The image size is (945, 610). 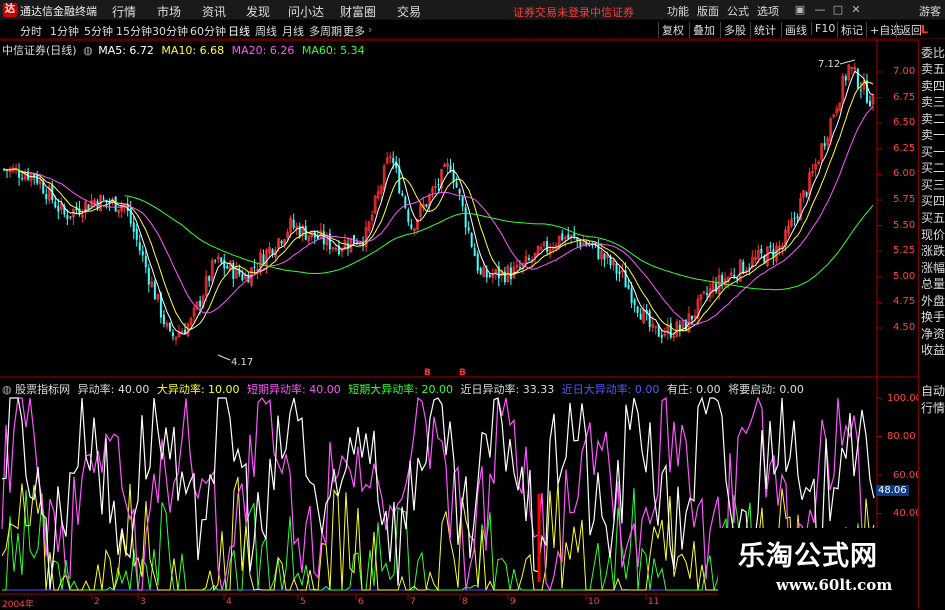 What do you see at coordinates (930, 11) in the screenshot?
I see `guest-user: 游客` at bounding box center [930, 11].